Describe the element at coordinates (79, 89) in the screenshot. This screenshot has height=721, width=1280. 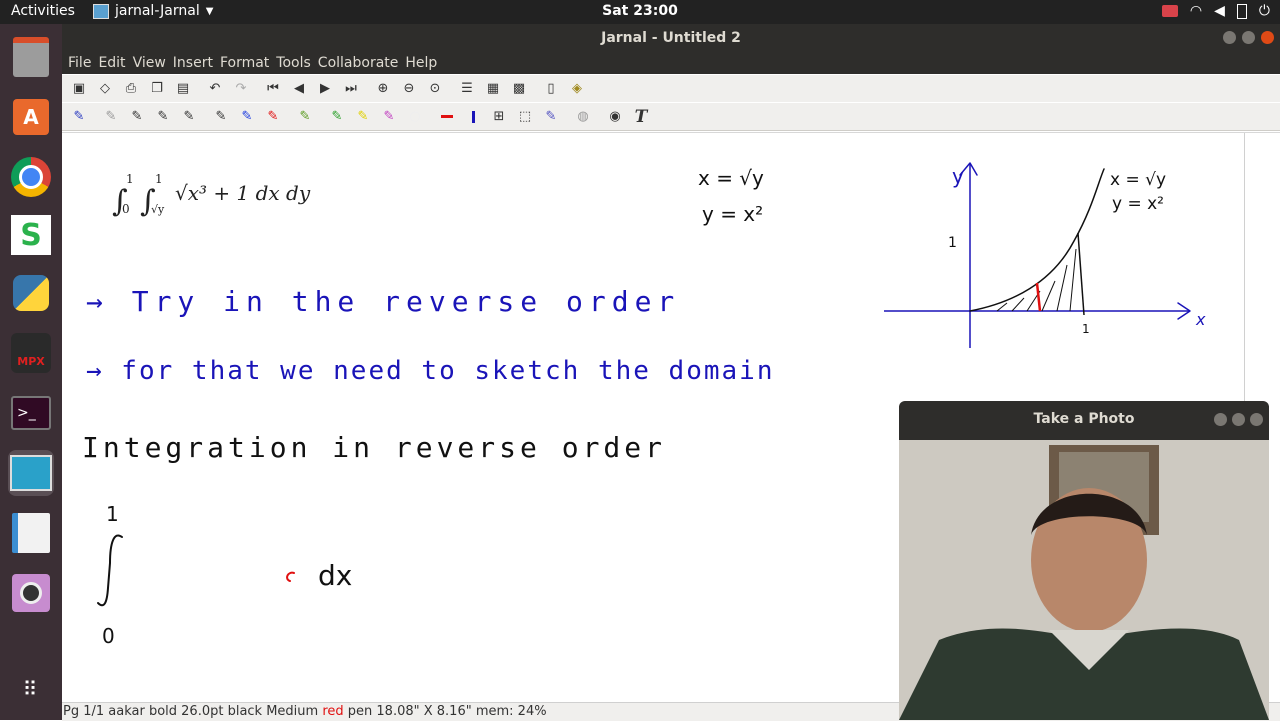
I see `save-icon: ▣` at that location.